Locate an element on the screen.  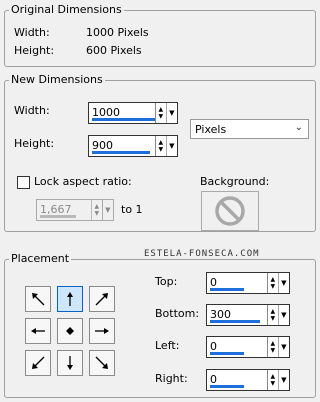
right-spin-arrows: ▲ ▼ is located at coordinates (273, 380).